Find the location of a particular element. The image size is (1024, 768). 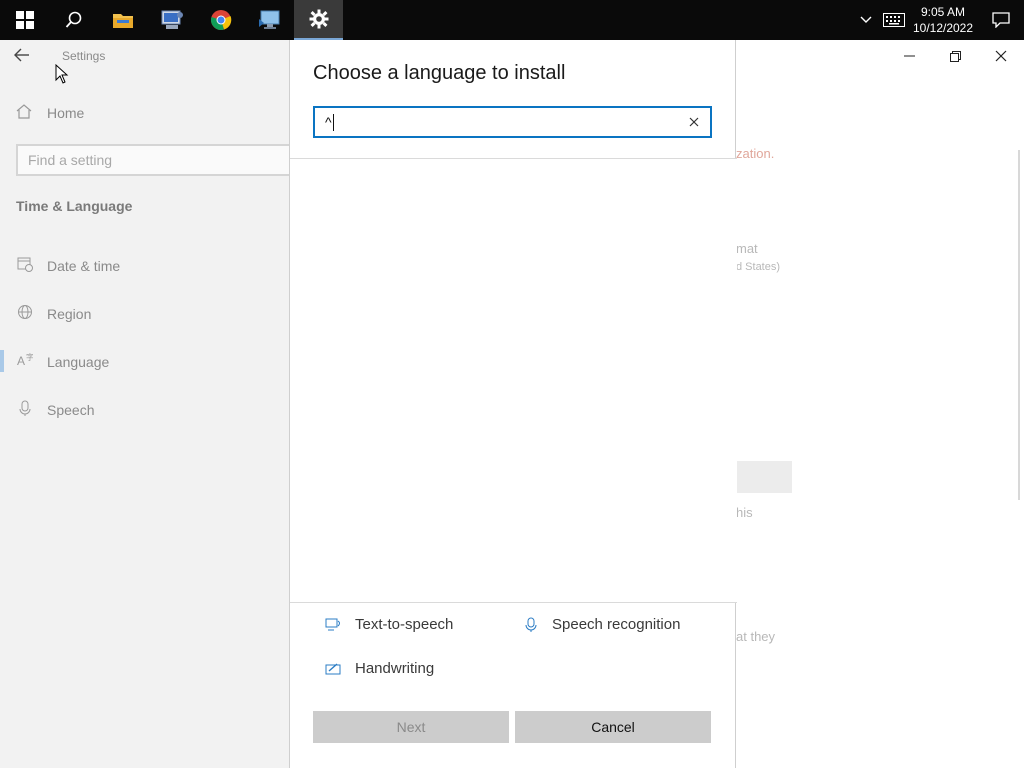

sidebar-item-label: Date & time is located at coordinates (84, 265).